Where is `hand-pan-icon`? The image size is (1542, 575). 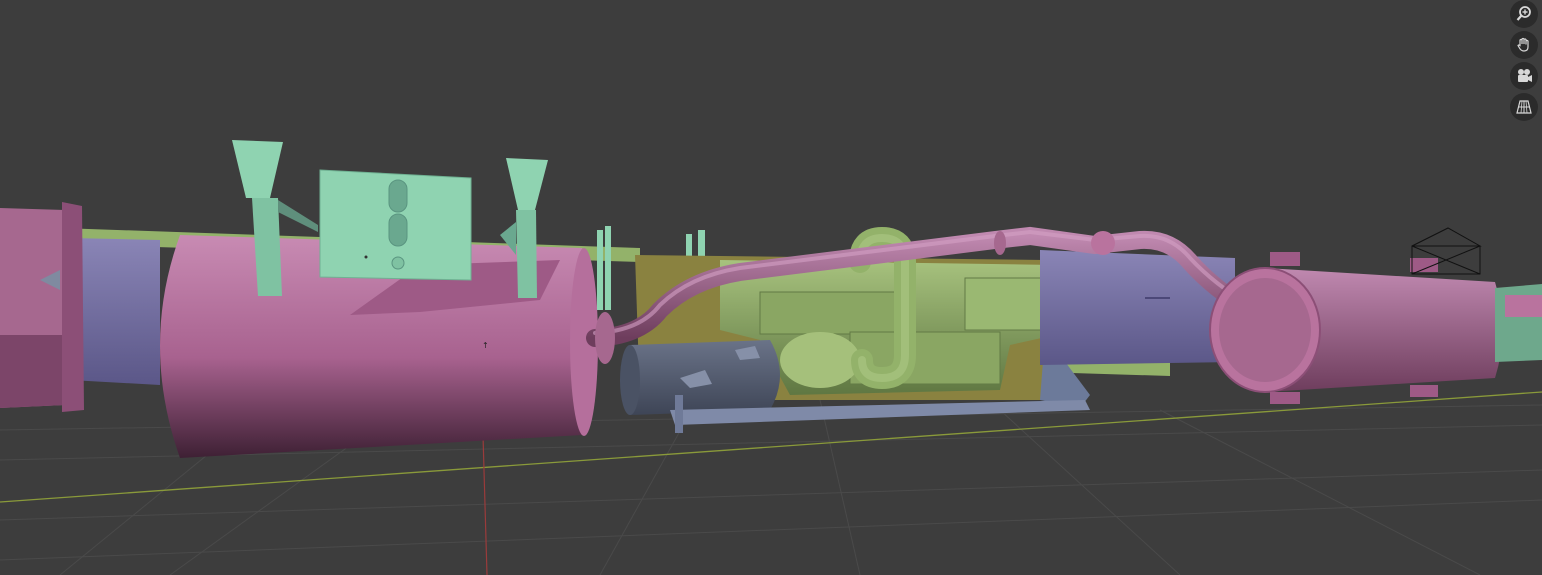
hand-pan-icon is located at coordinates (1523, 44).